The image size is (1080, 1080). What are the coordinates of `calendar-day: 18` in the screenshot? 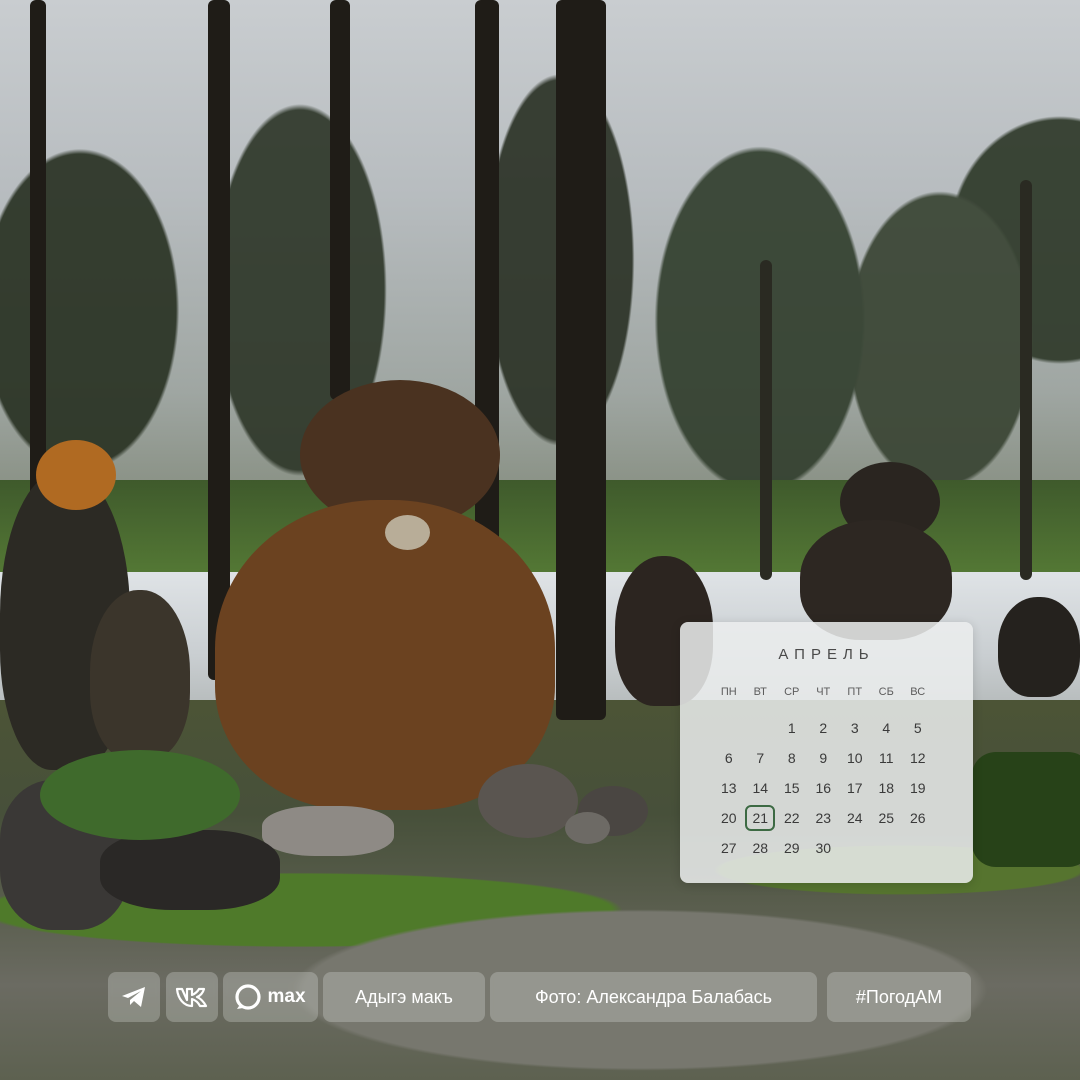 It's located at (886, 788).